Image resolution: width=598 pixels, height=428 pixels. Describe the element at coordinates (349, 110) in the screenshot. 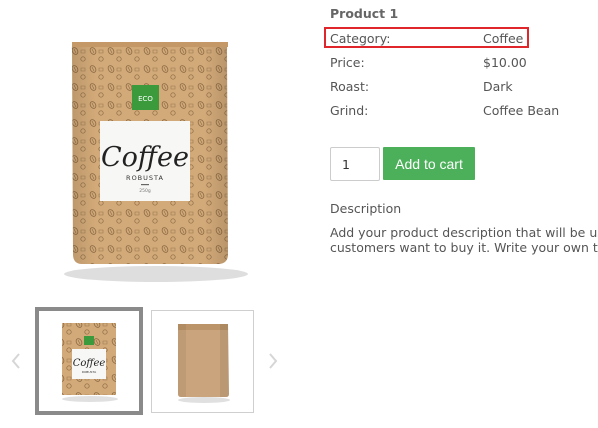

I see `attribute-label: Grind:` at that location.